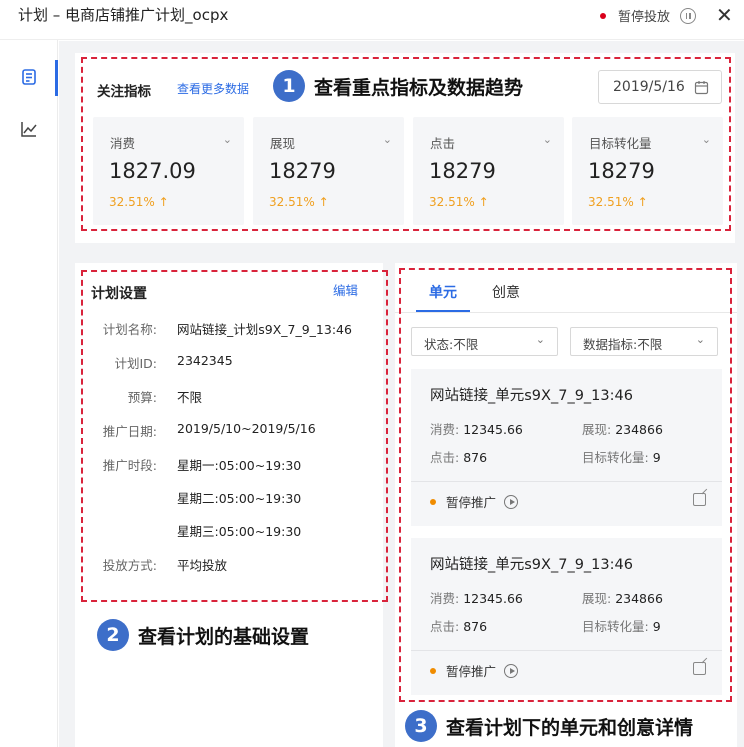 The image size is (744, 747). I want to click on title-bar: 计划 – 电商店铺推广计划_ocpx 暂停投放 ✕, so click(372, 20).